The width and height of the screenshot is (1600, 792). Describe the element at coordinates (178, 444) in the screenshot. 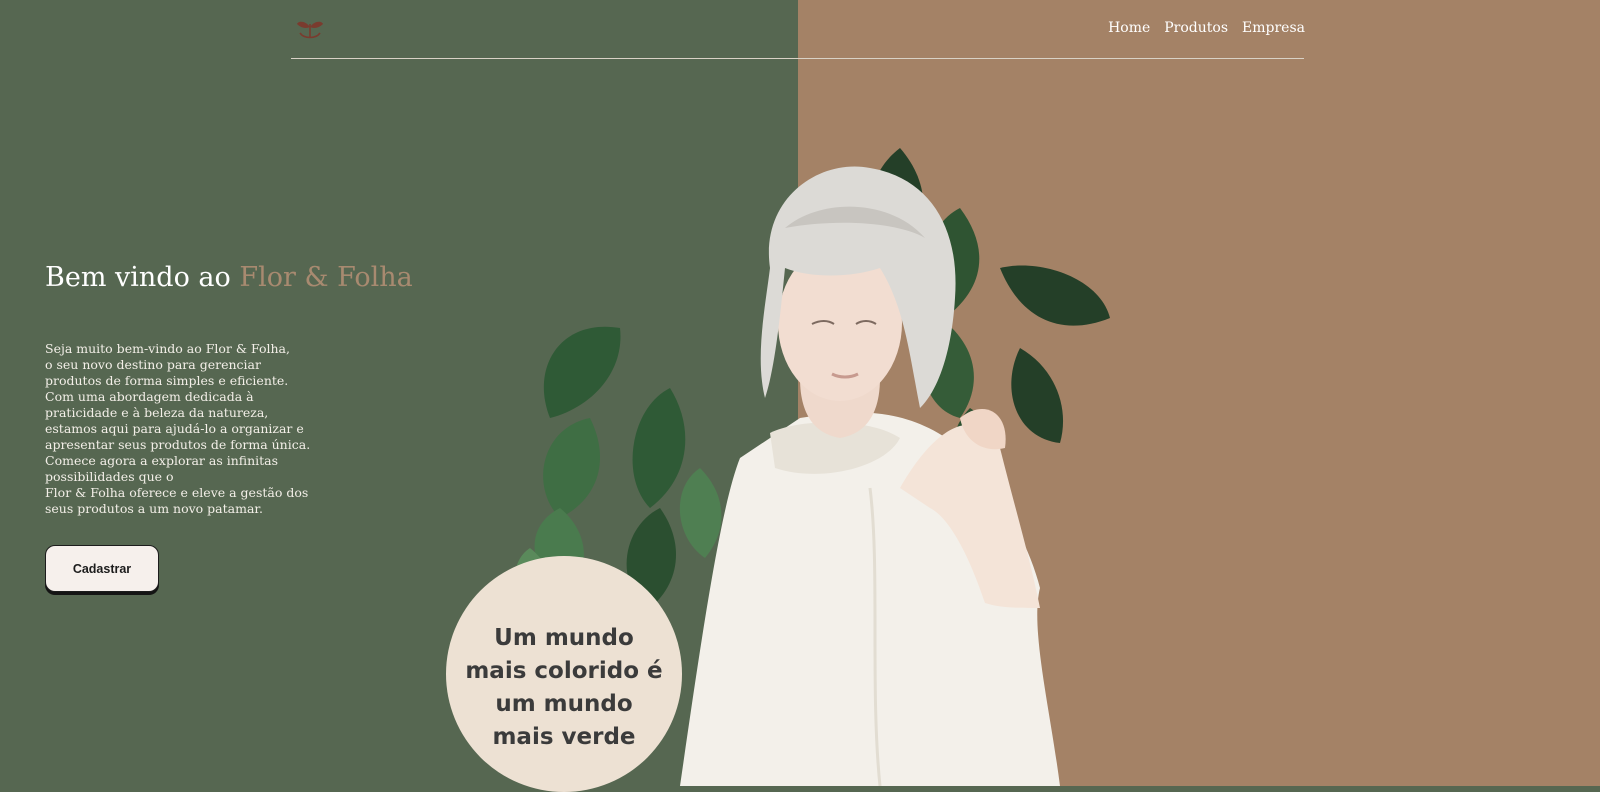

I see `hero-paragraph-line: apresentar seus produtos de forma única.` at that location.